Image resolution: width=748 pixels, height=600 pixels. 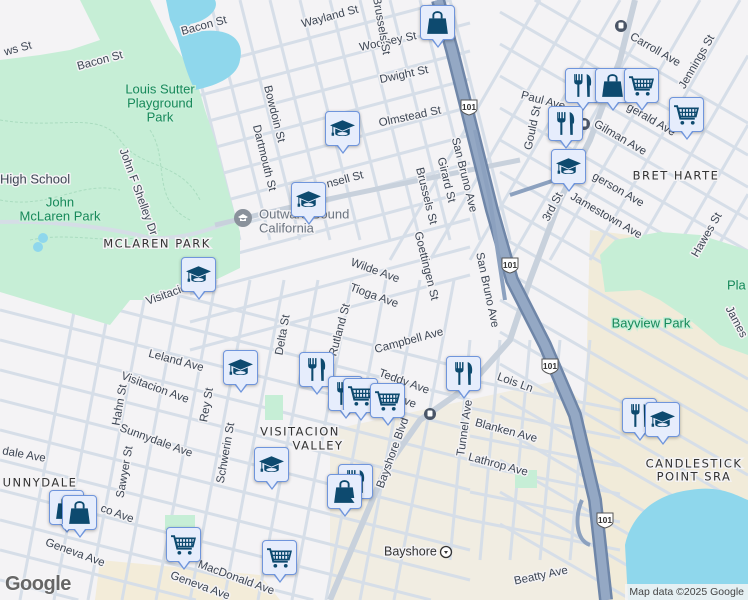 I want to click on shopping-marker, so click(x=437, y=26).